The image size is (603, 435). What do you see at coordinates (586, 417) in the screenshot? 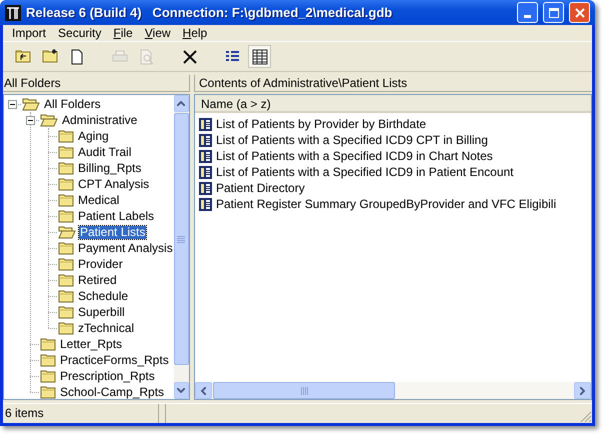
I see `resize-grip-icon` at bounding box center [586, 417].